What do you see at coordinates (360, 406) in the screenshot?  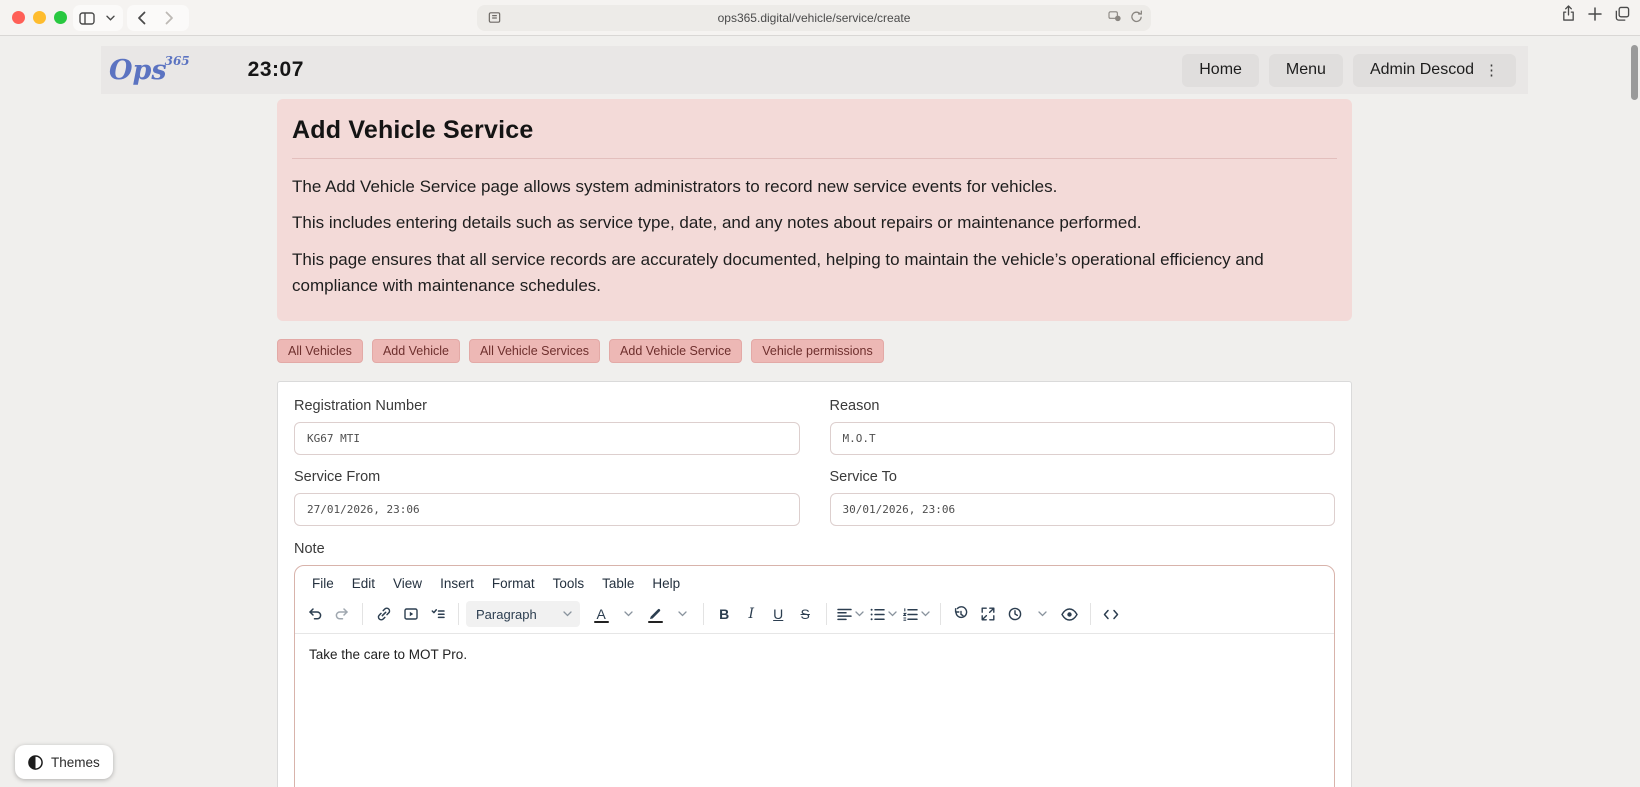 I see `registration-number-label: Registration Number` at bounding box center [360, 406].